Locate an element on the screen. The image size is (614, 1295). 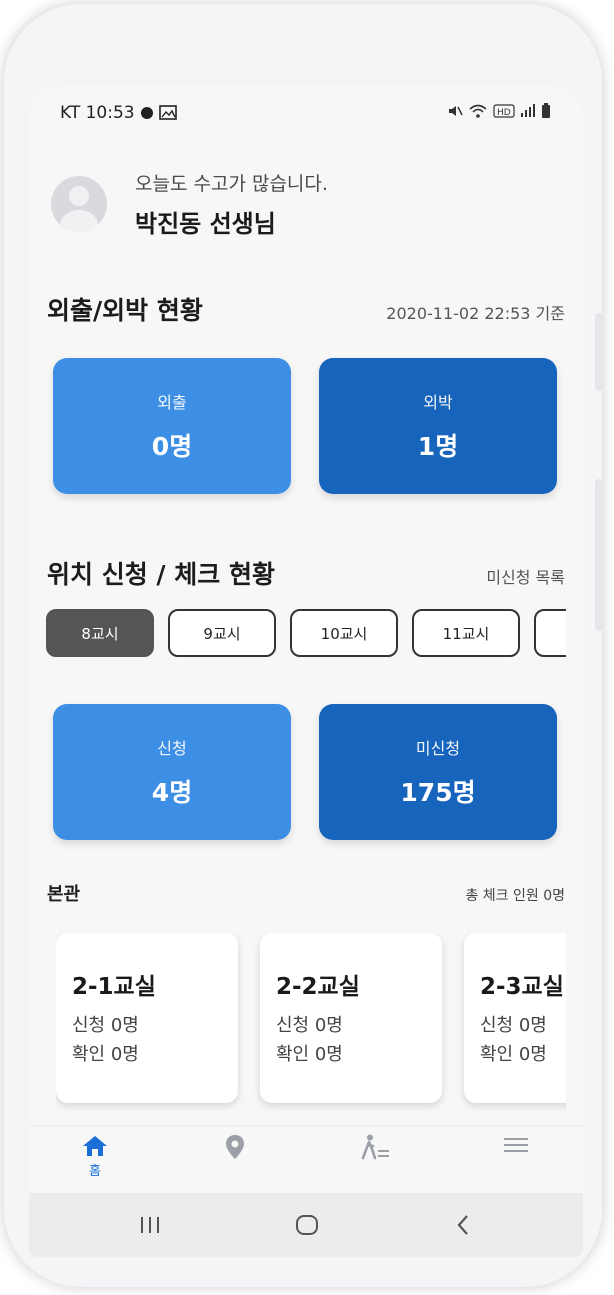
overnight-card: 외박 1명 is located at coordinates (438, 426).